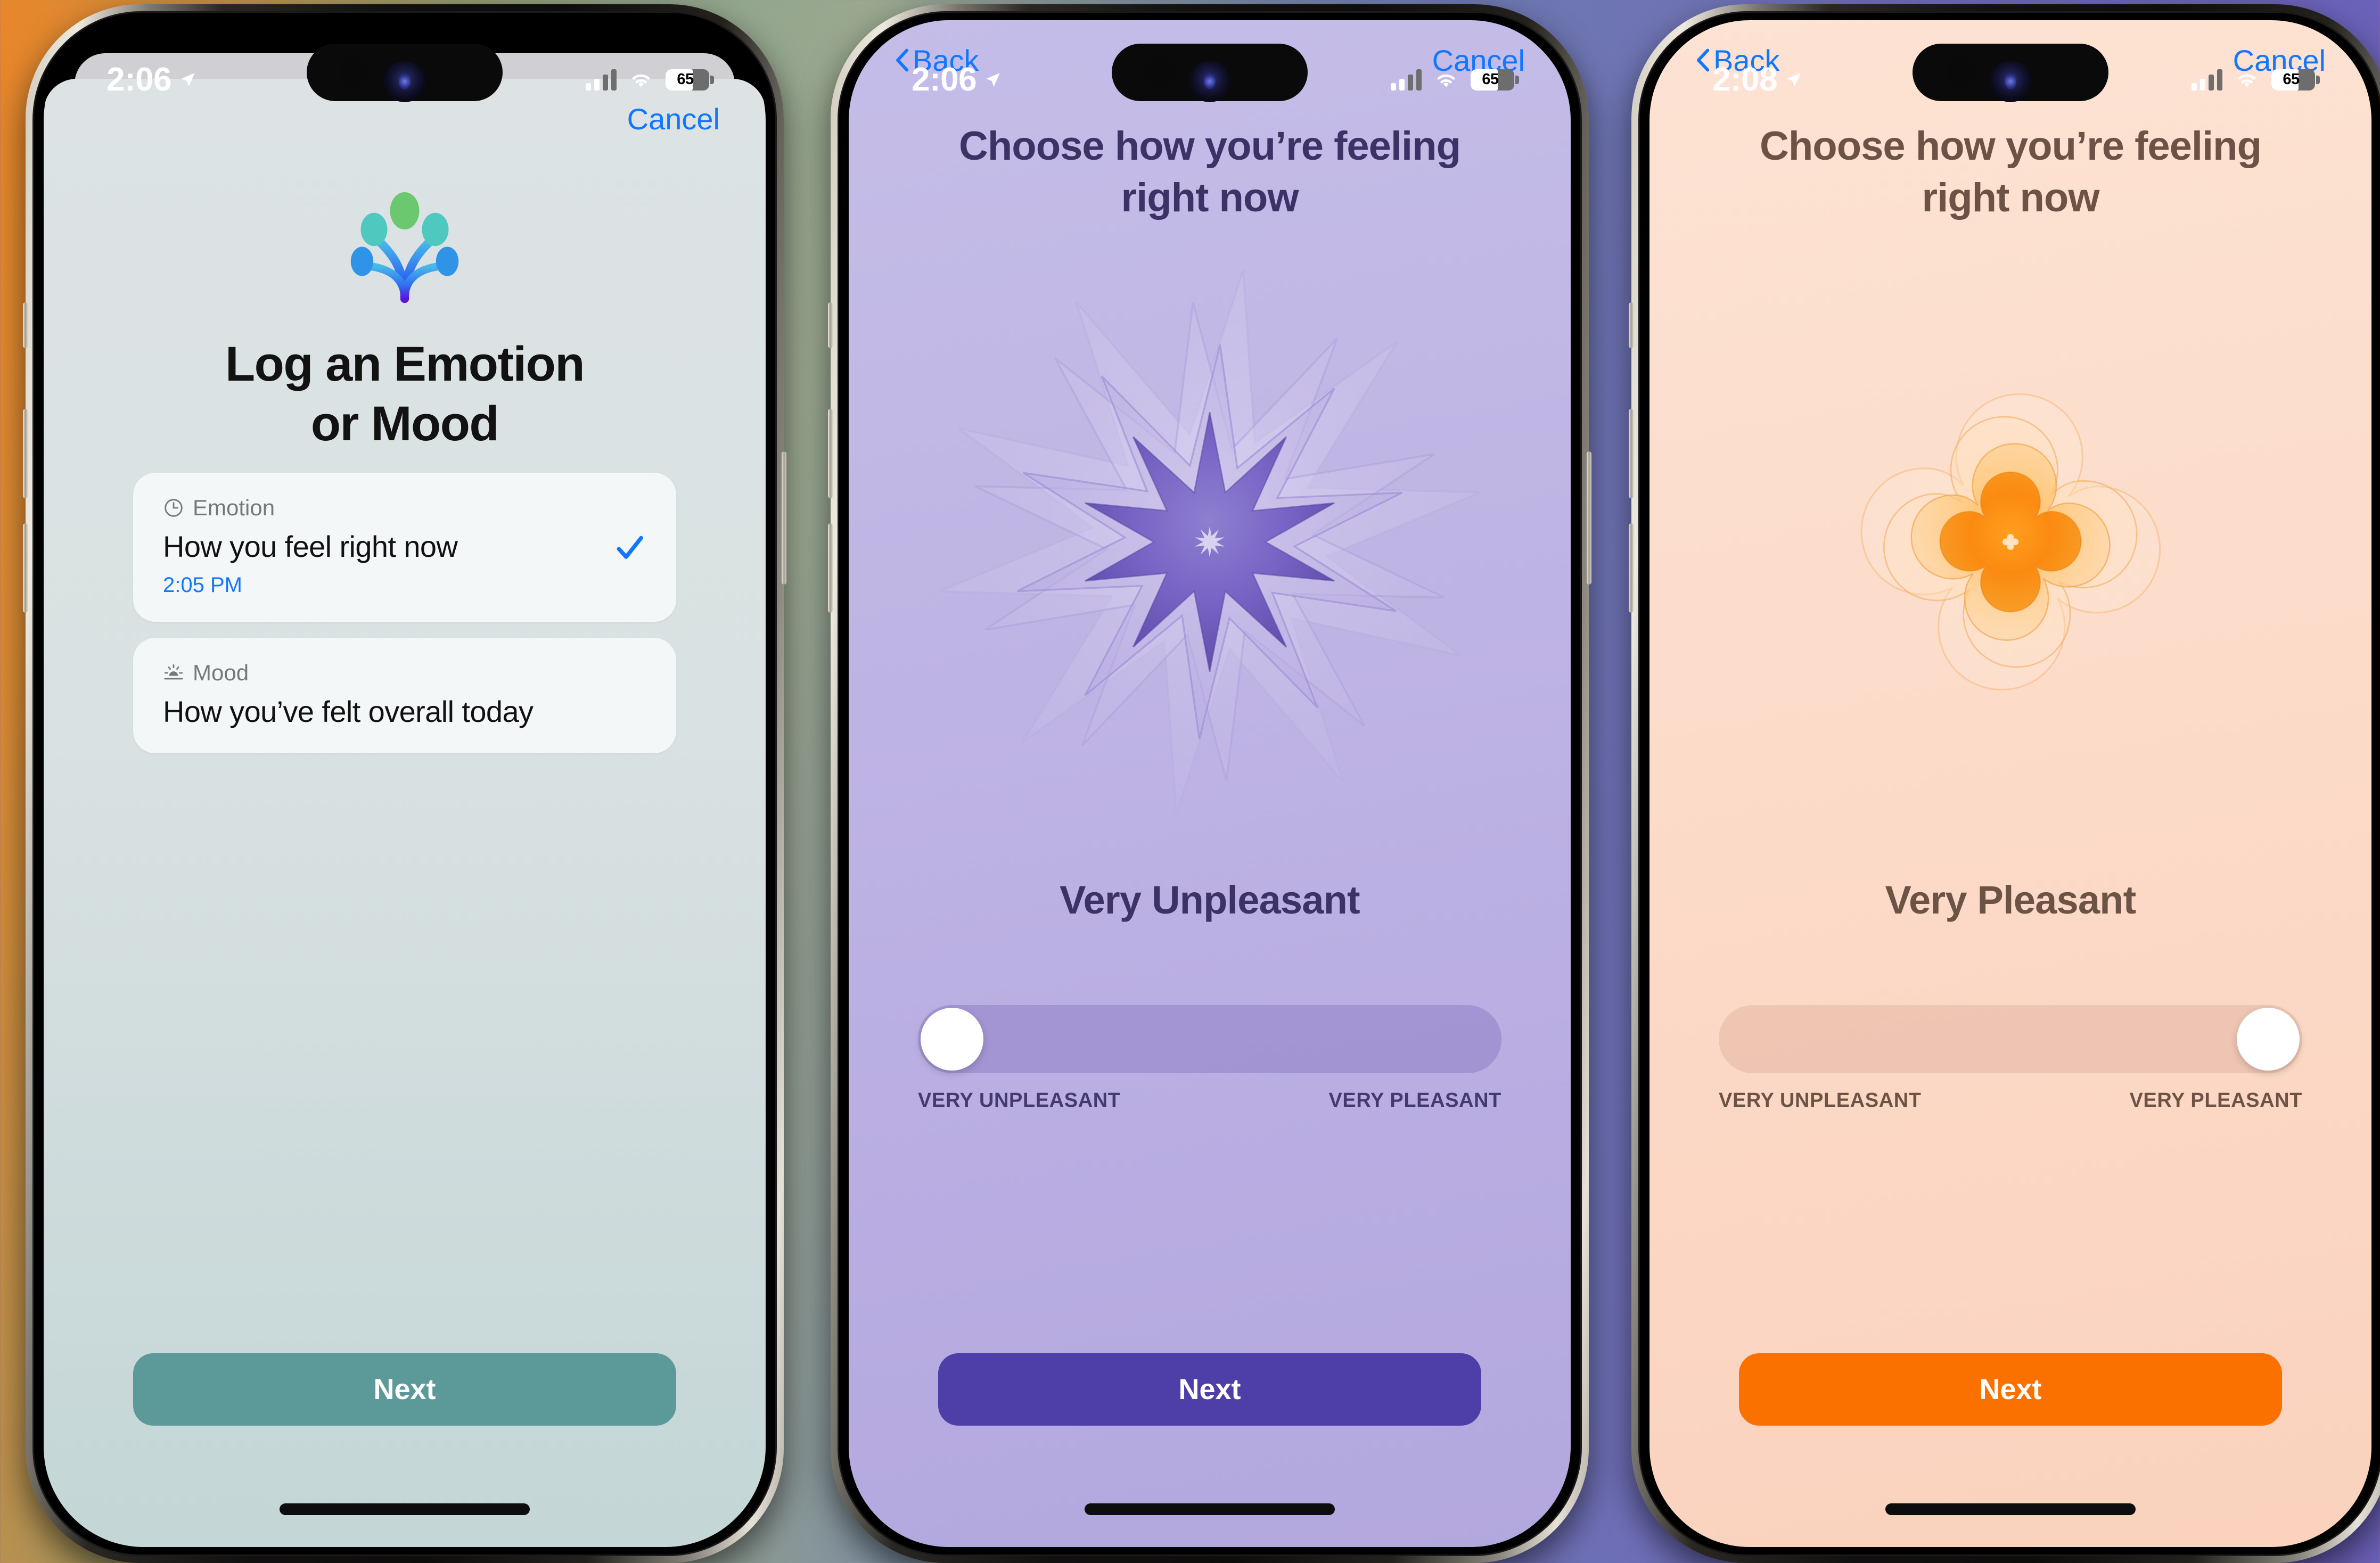  Describe the element at coordinates (1210, 542) in the screenshot. I see `valence-bloom-unpleasant-icon` at that location.